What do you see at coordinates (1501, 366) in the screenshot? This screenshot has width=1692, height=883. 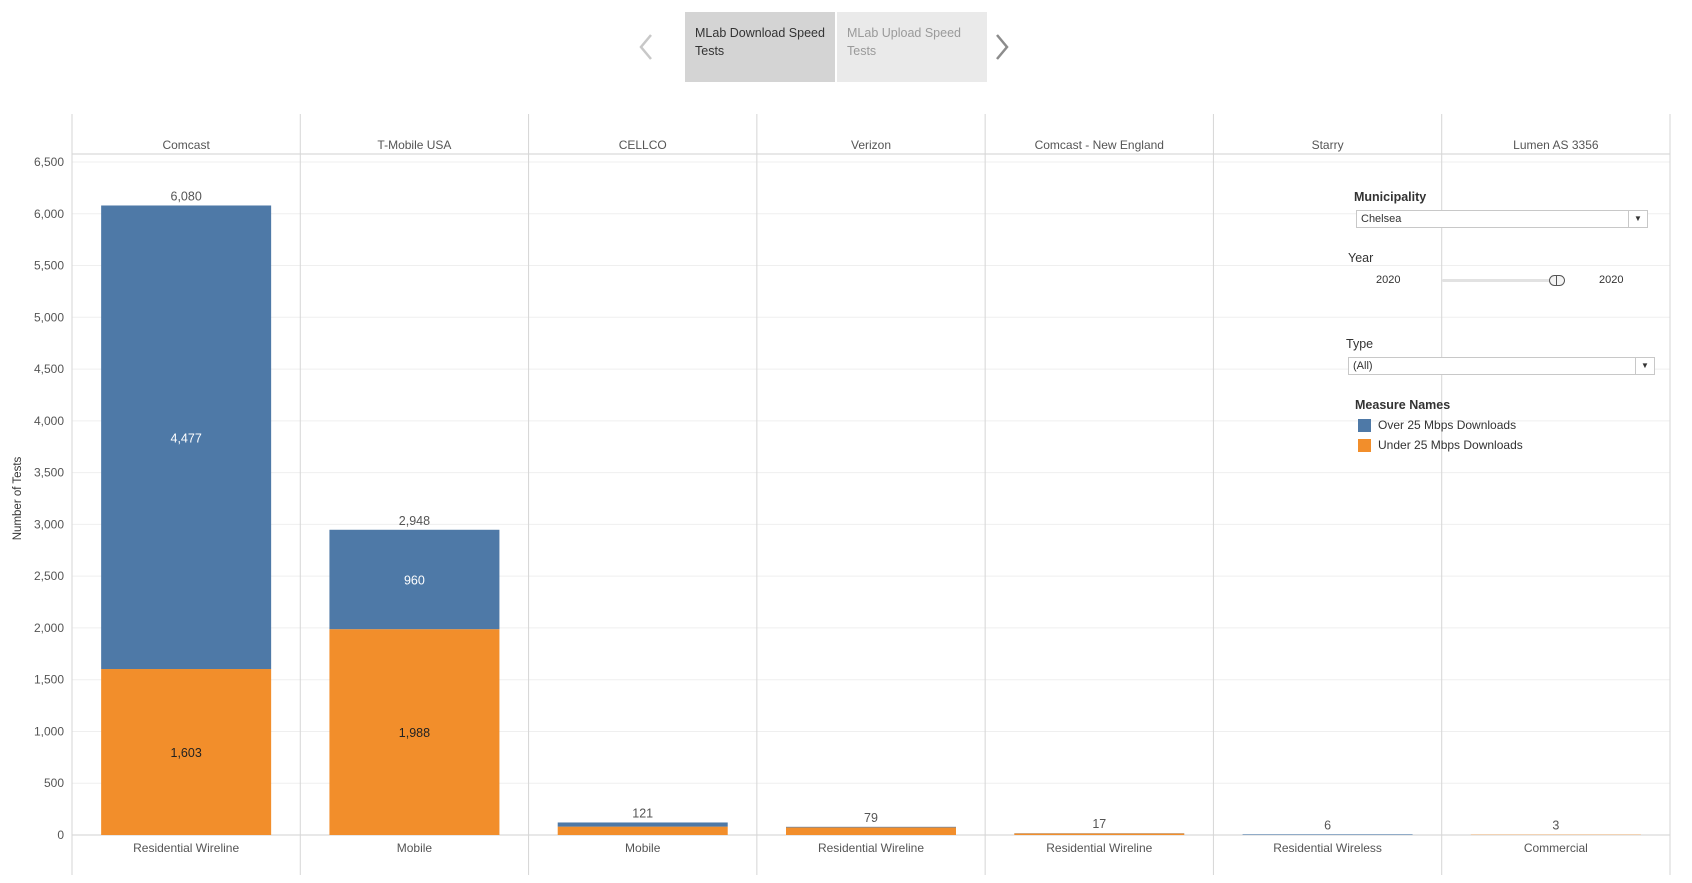 I see `type-dropdown: (All) ▼` at bounding box center [1501, 366].